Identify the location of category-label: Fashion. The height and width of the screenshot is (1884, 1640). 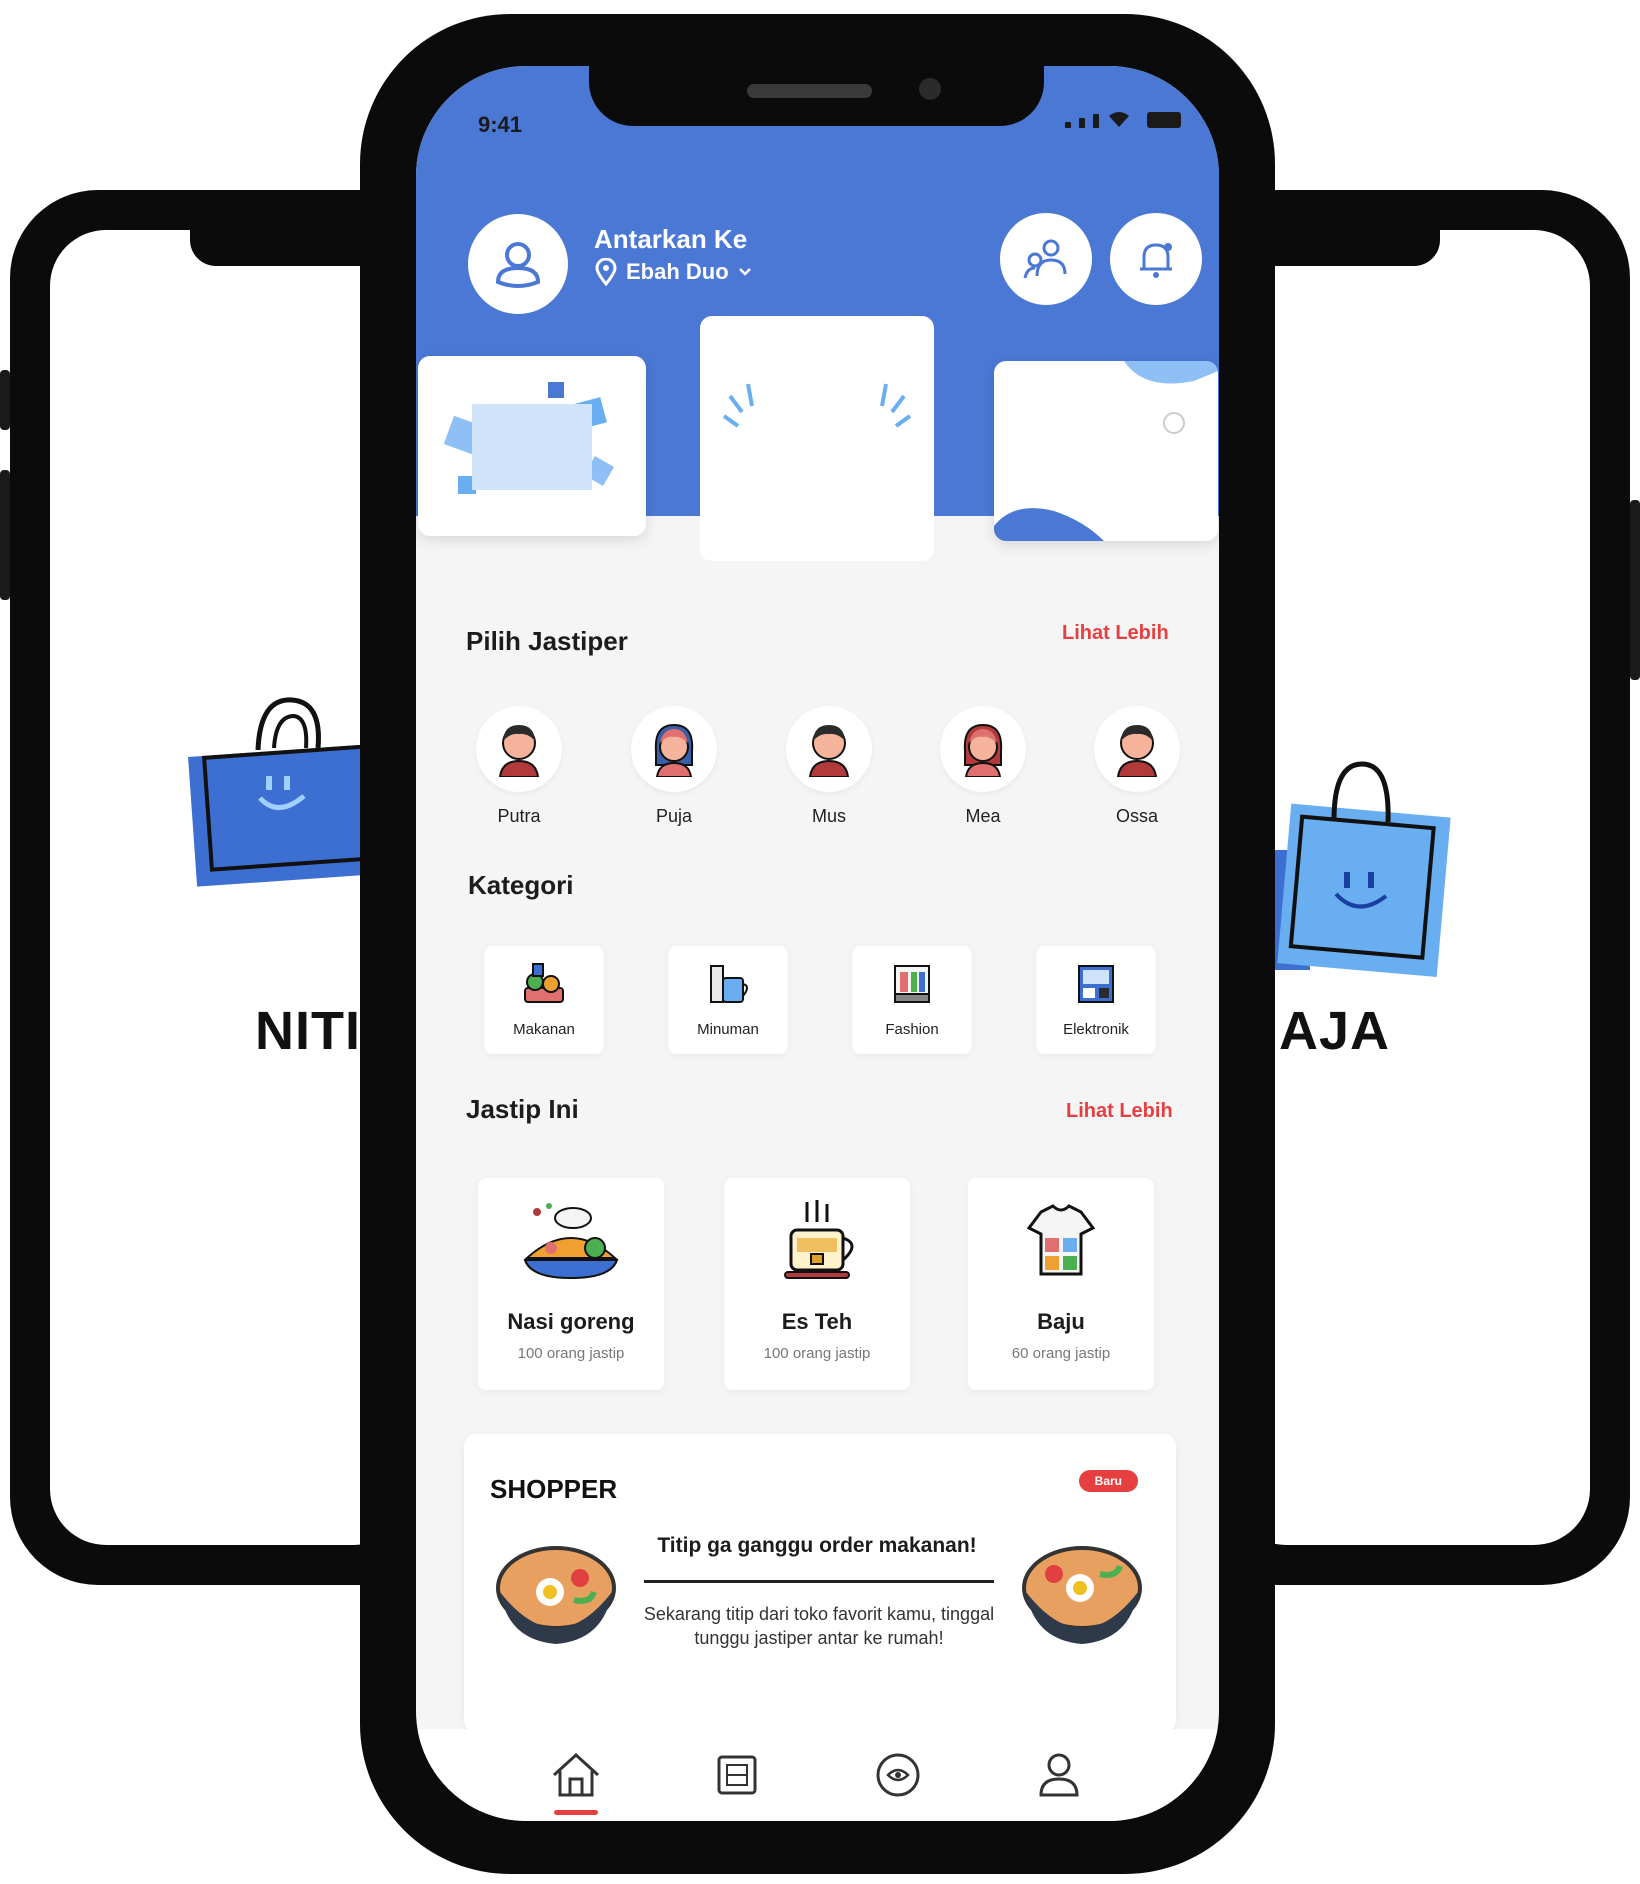
(912, 1029).